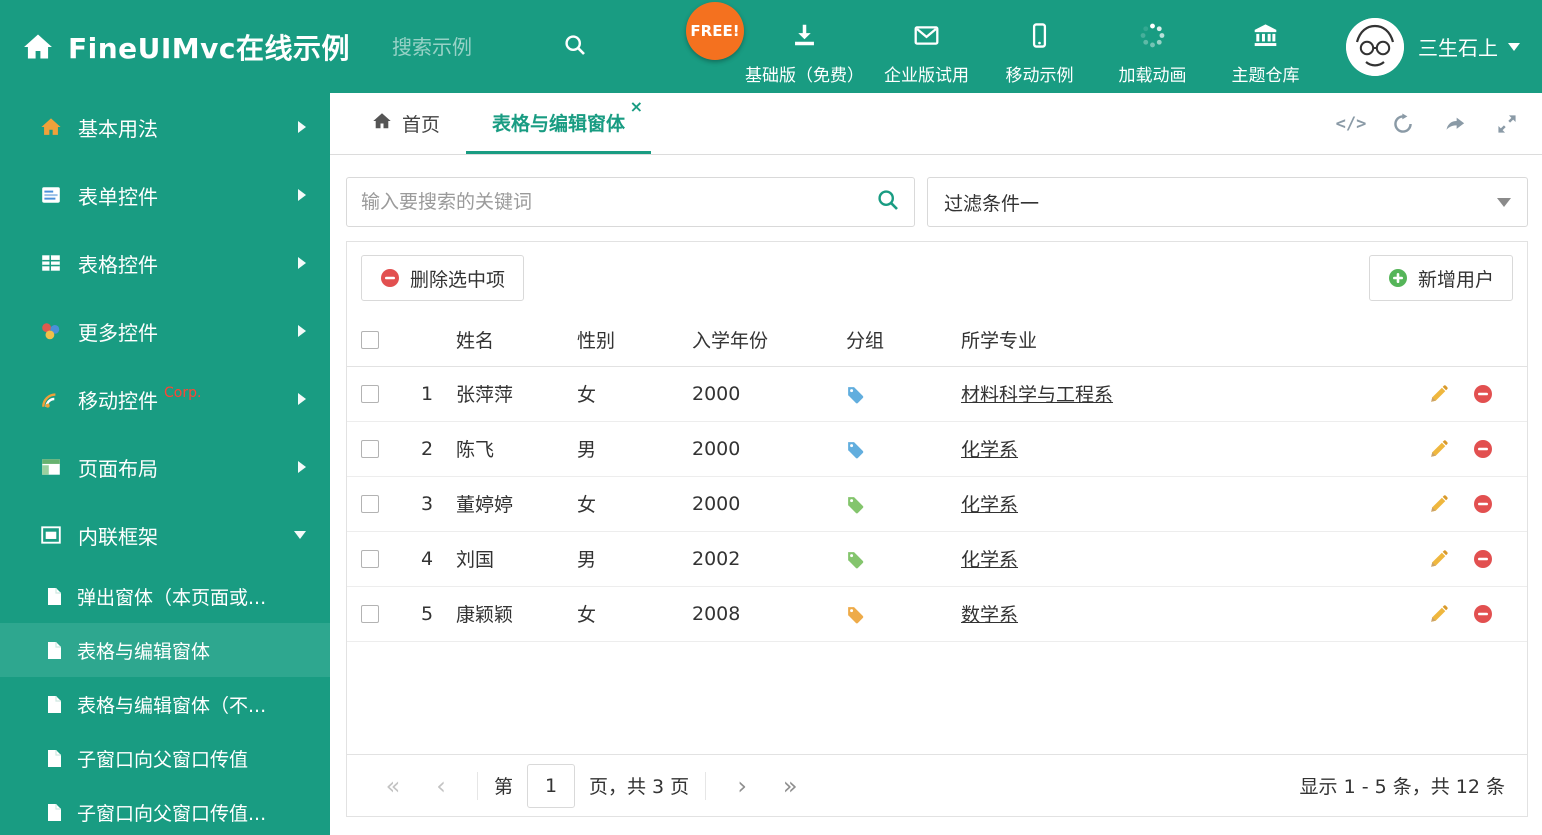  What do you see at coordinates (559, 123) in the screenshot?
I see `tab-grid-edit-window: 表格与编辑窗体 ×` at bounding box center [559, 123].